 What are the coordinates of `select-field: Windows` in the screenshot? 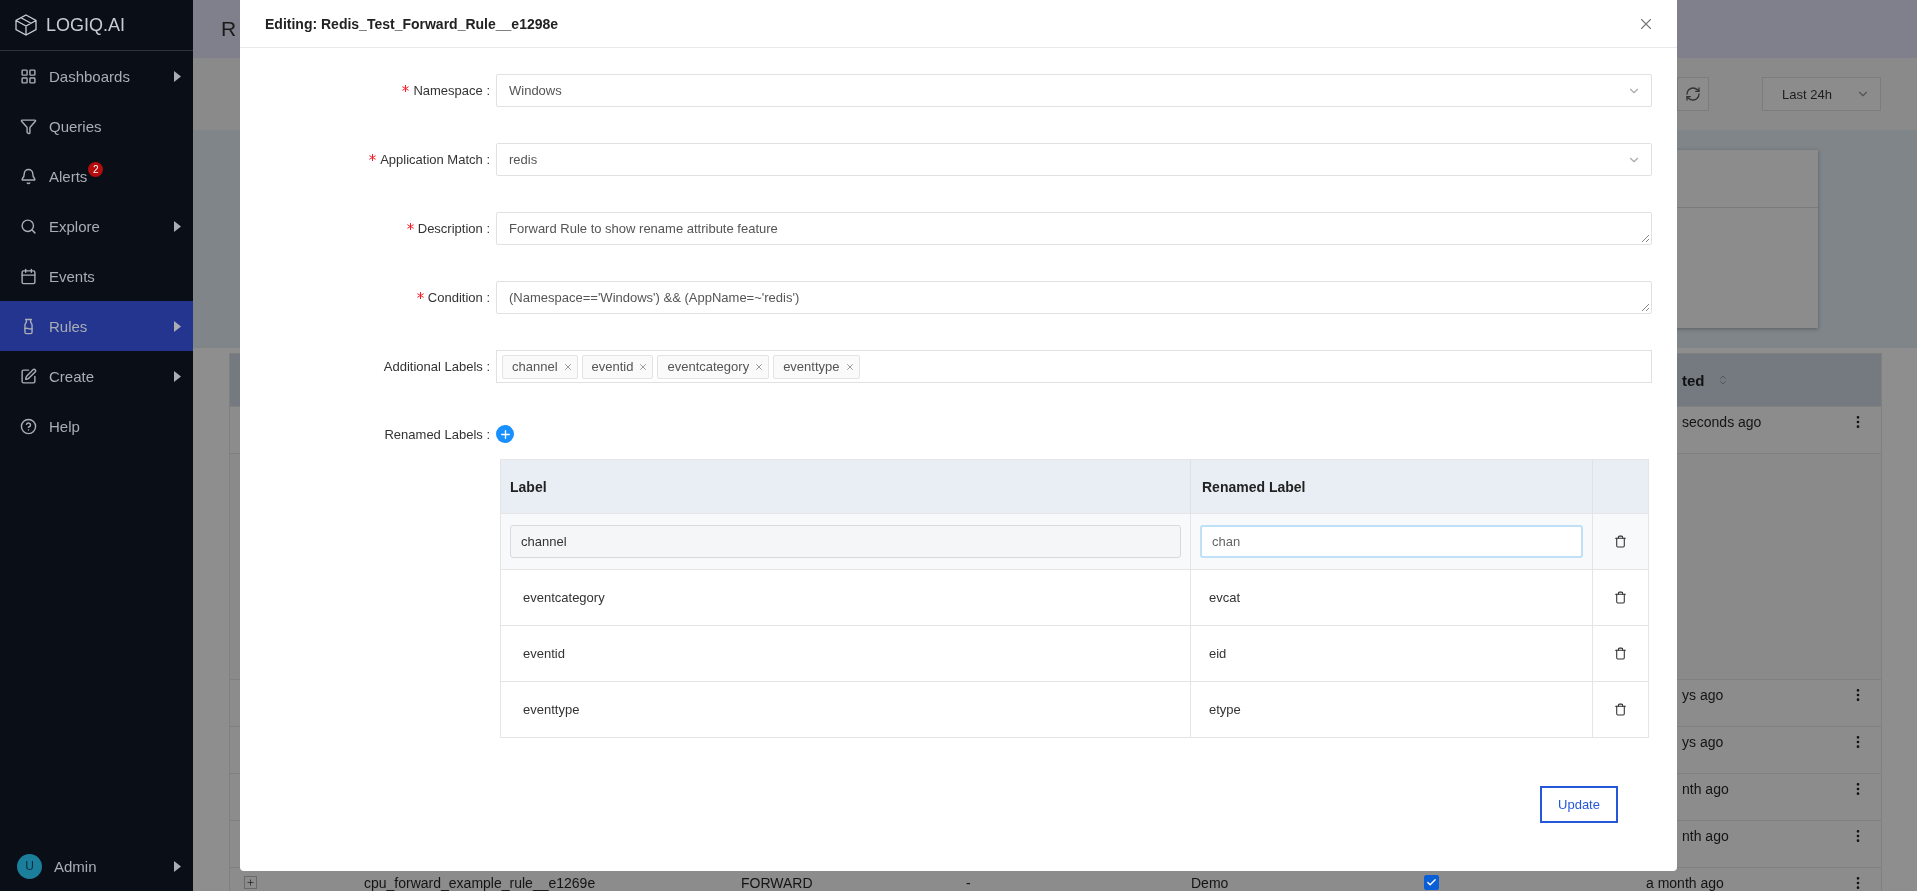 It's located at (1074, 90).